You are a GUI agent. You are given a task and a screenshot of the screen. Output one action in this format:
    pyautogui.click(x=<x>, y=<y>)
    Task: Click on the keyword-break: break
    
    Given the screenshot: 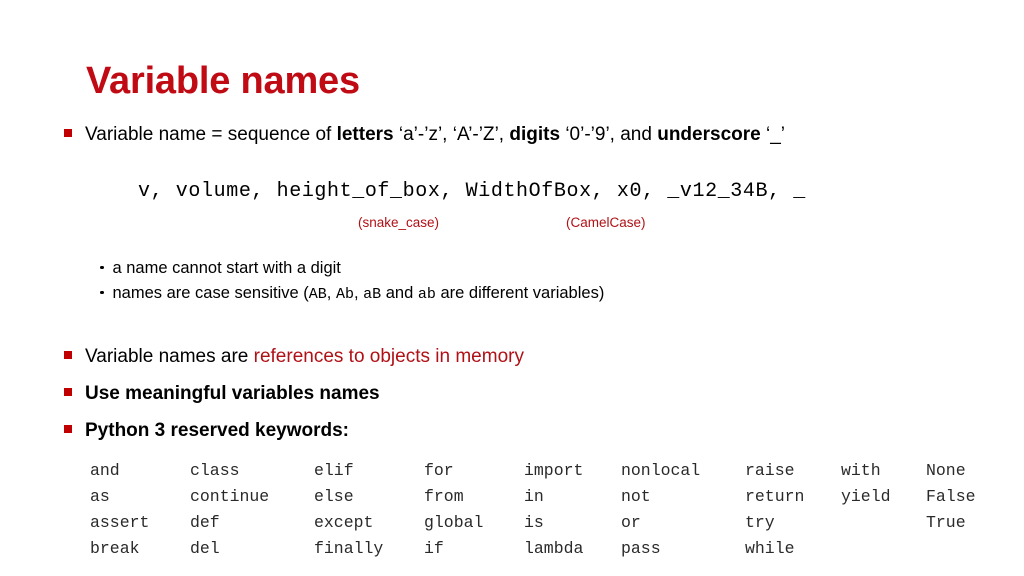 What is the action you would take?
    pyautogui.click(x=115, y=548)
    